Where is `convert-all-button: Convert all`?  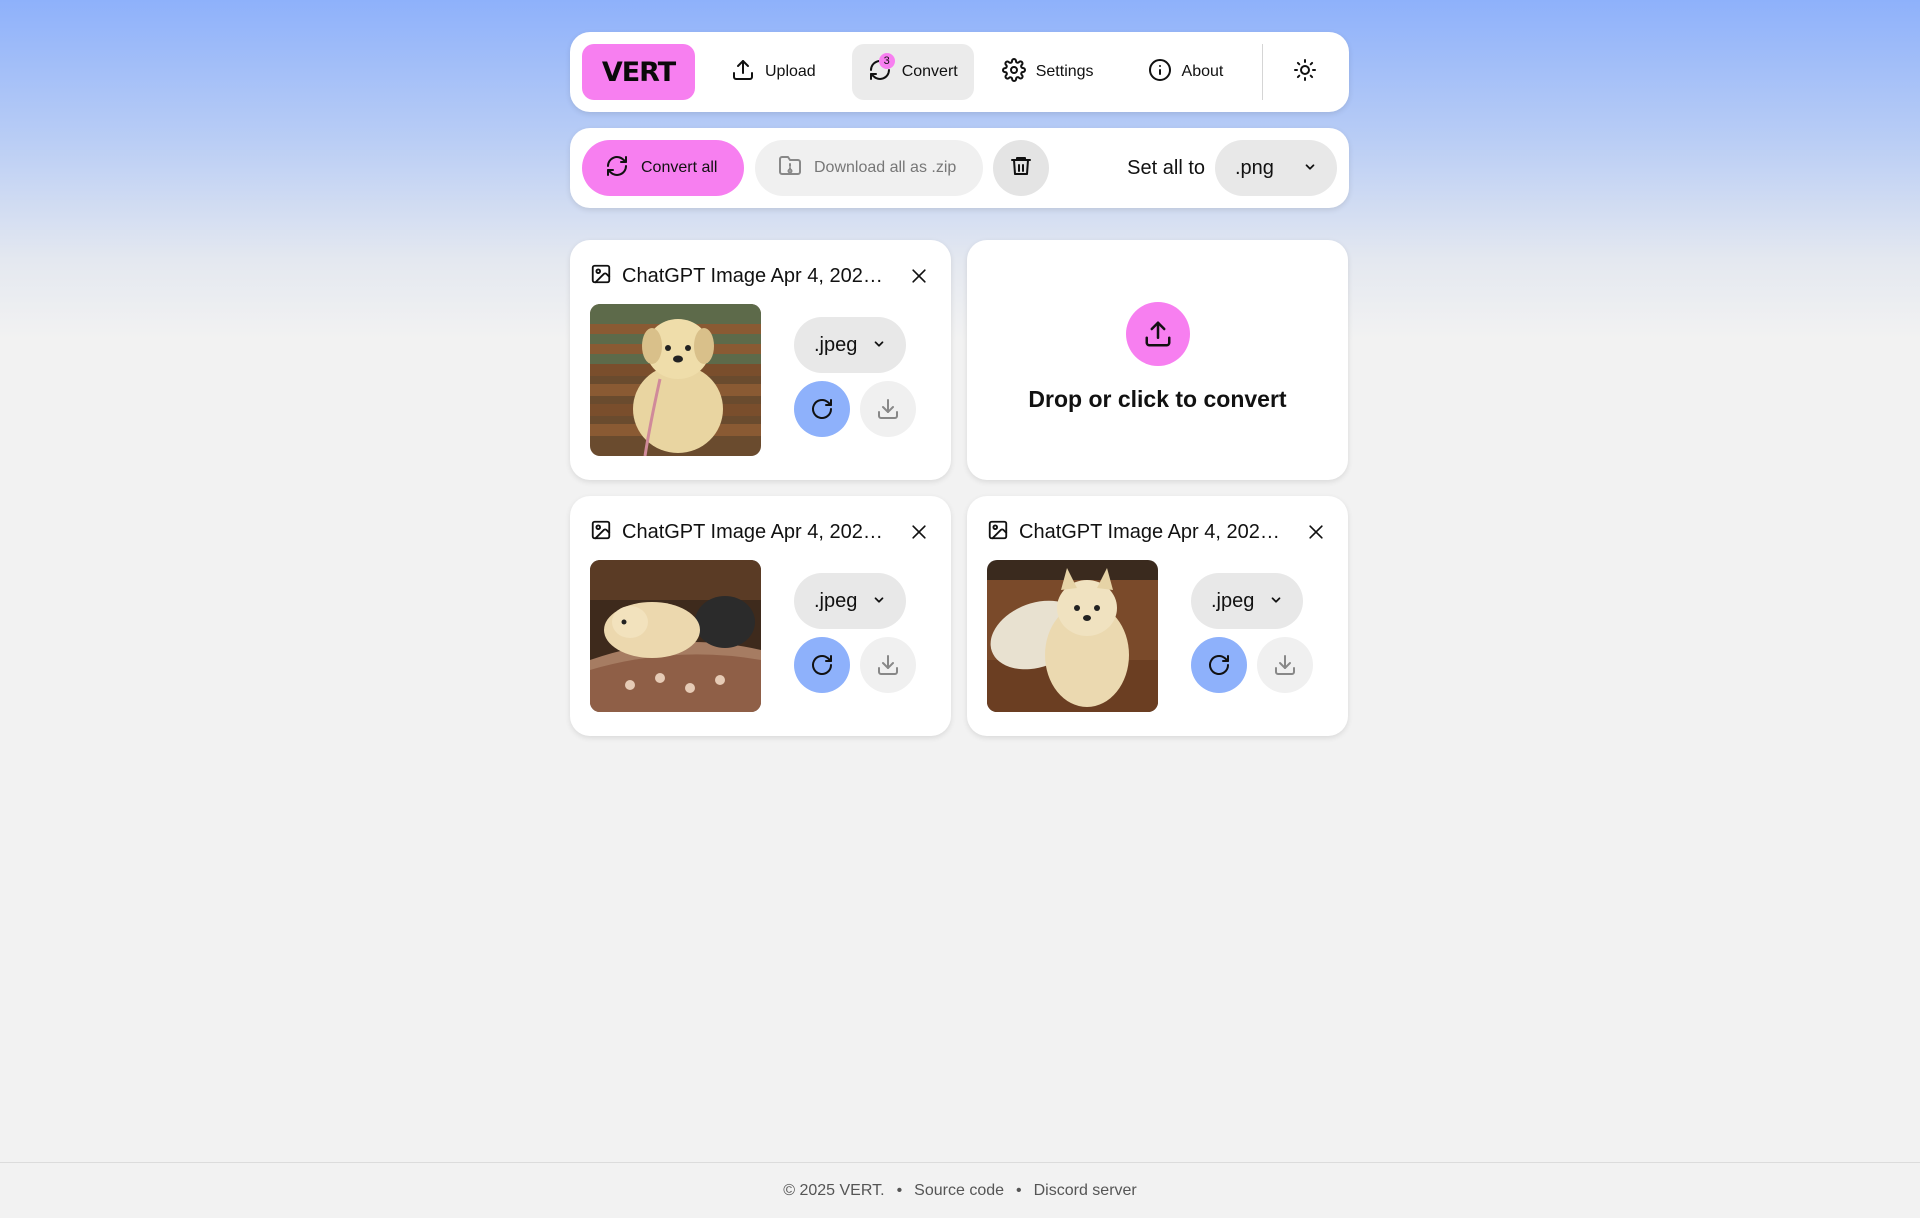
convert-all-button: Convert all is located at coordinates (663, 168).